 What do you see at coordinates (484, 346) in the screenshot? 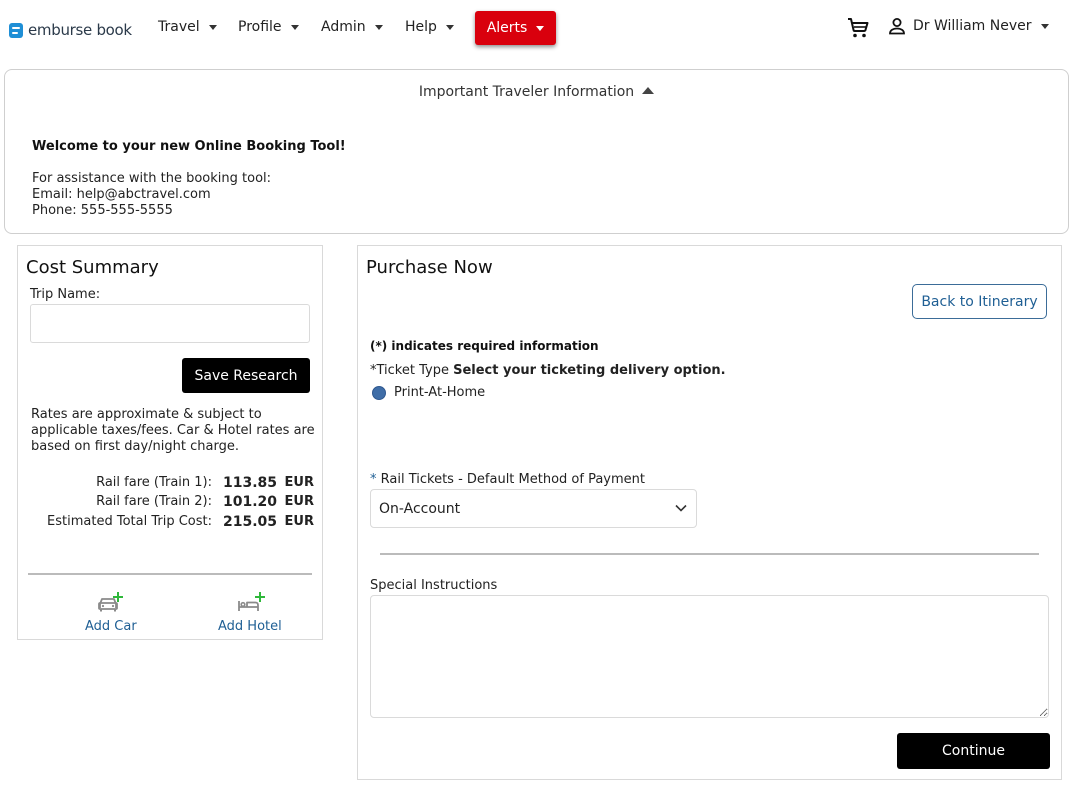
I see `required-note: (*) indicates required information` at bounding box center [484, 346].